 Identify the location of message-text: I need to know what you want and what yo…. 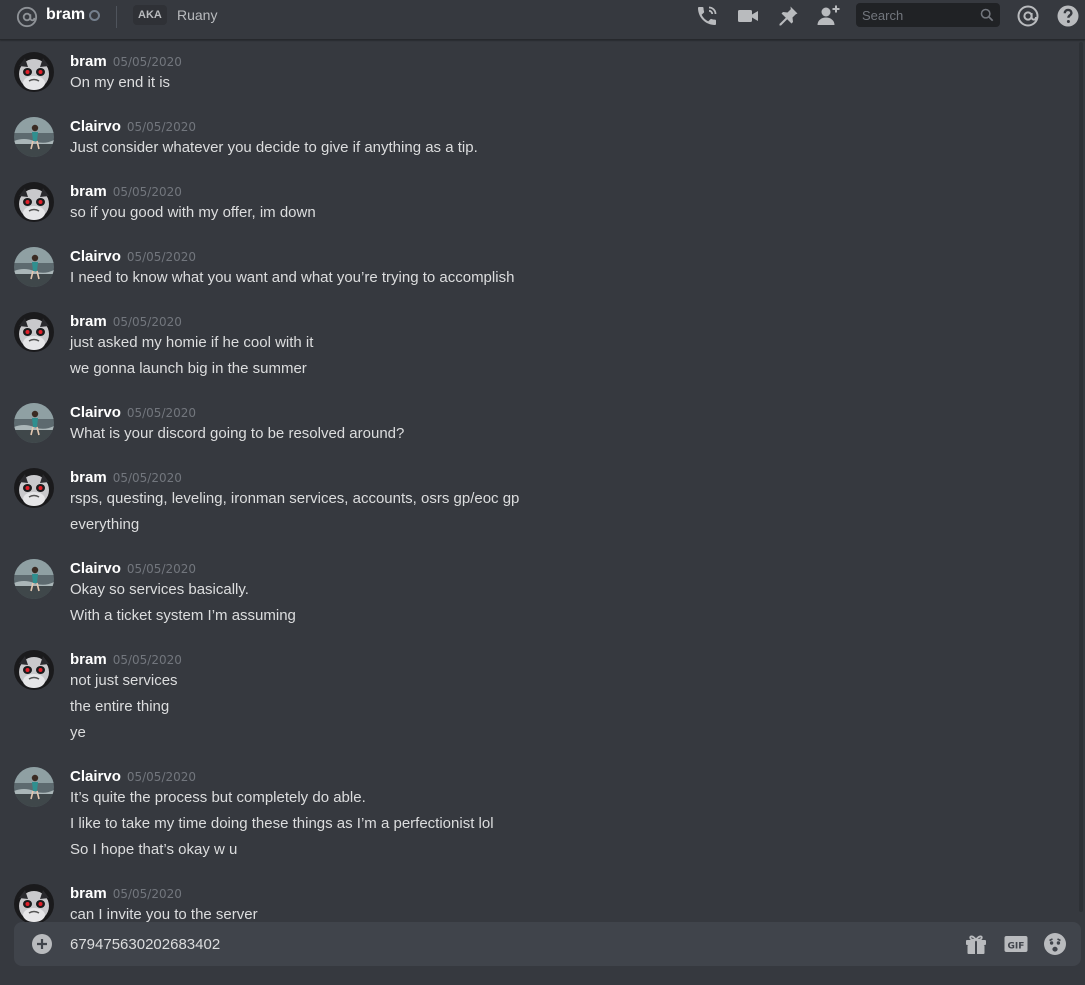
(292, 277).